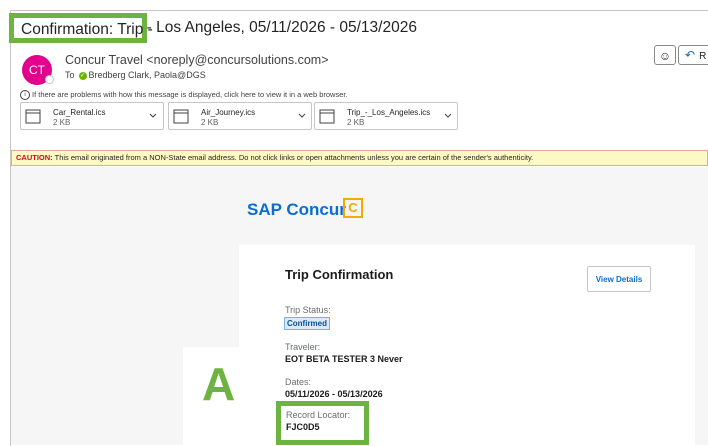  I want to click on attachment-trip-los-angeles: Trip_-_Los_Angeles.ics 2 KB, so click(386, 116).